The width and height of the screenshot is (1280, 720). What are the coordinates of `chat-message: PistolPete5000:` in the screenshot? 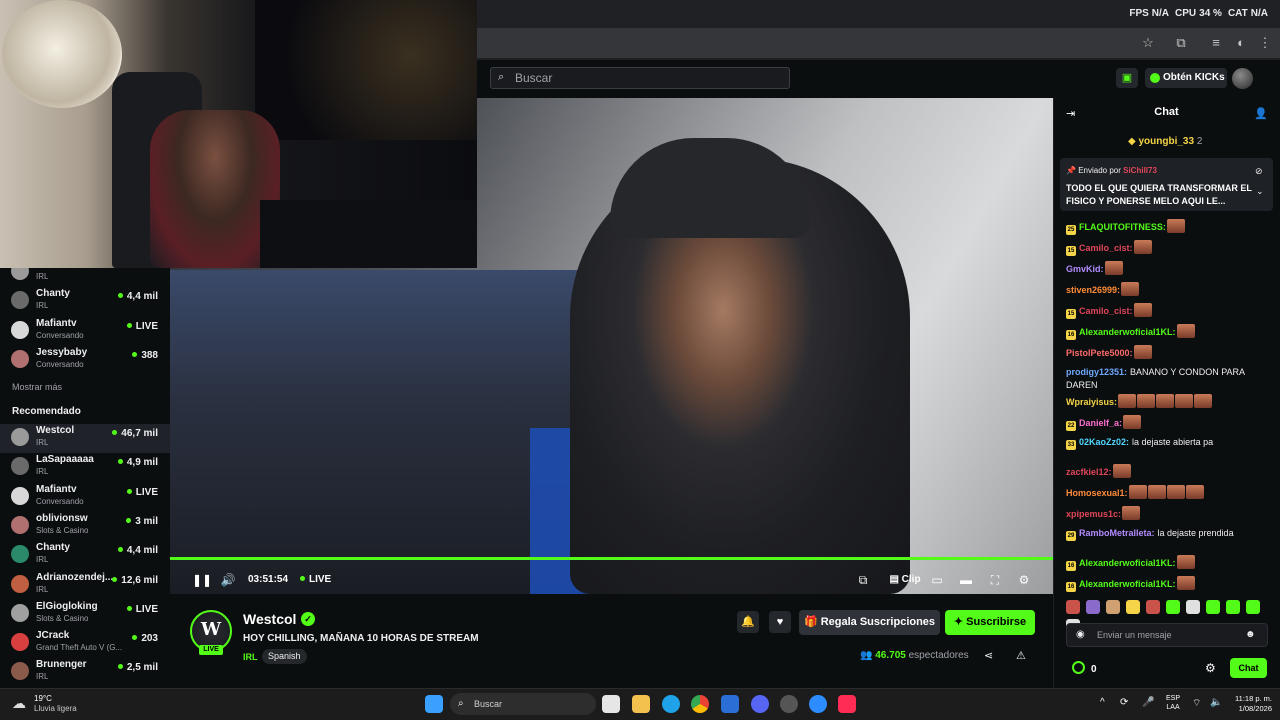 It's located at (1170, 352).